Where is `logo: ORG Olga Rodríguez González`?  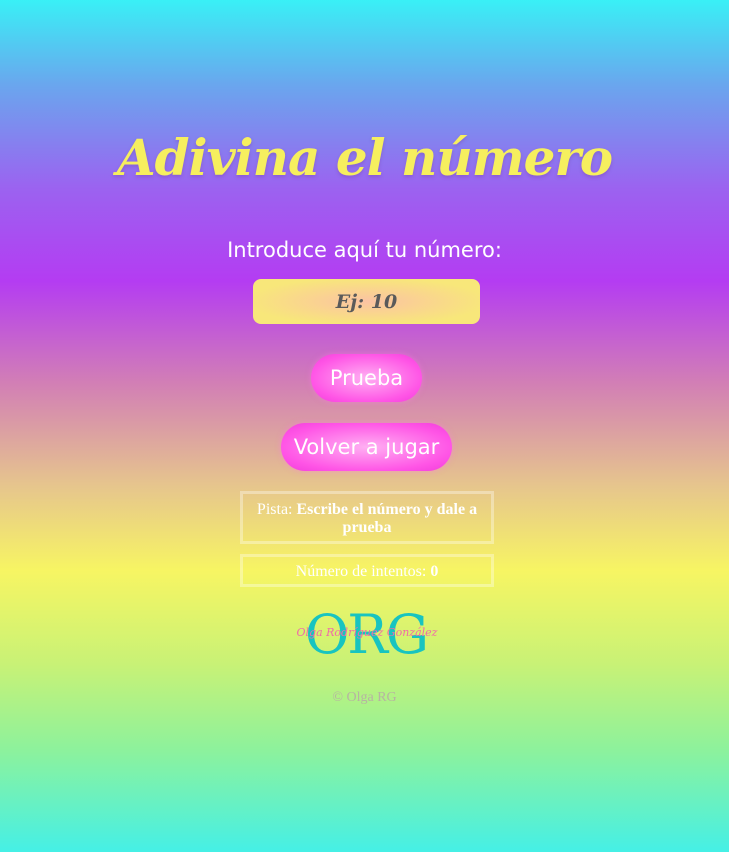
logo: ORG Olga Rodríguez González is located at coordinates (367, 635).